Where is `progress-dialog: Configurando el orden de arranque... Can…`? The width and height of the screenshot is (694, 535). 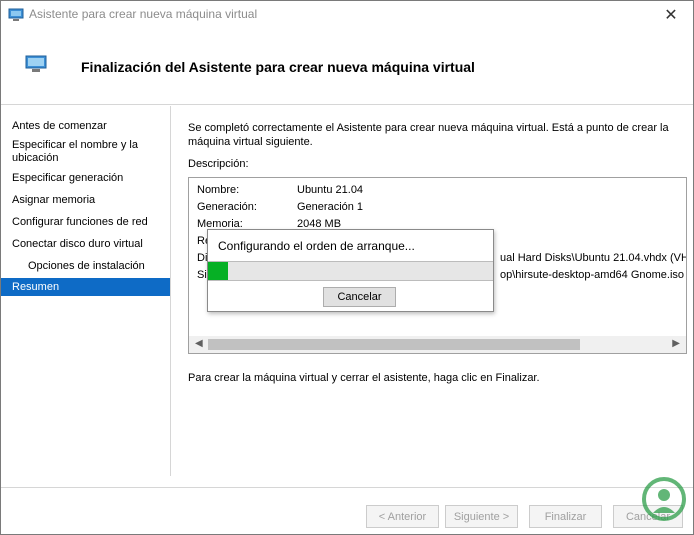
progress-dialog: Configurando el orden de arranque... Can… is located at coordinates (350, 270).